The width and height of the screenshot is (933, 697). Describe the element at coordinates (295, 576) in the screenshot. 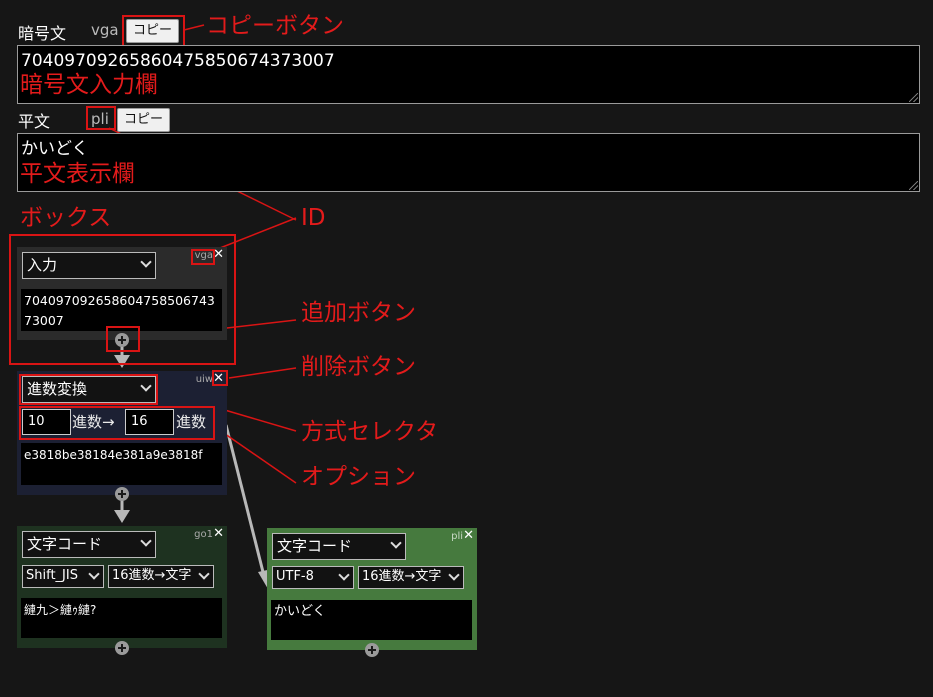

I see `encoding-select-value: UTF-8` at that location.